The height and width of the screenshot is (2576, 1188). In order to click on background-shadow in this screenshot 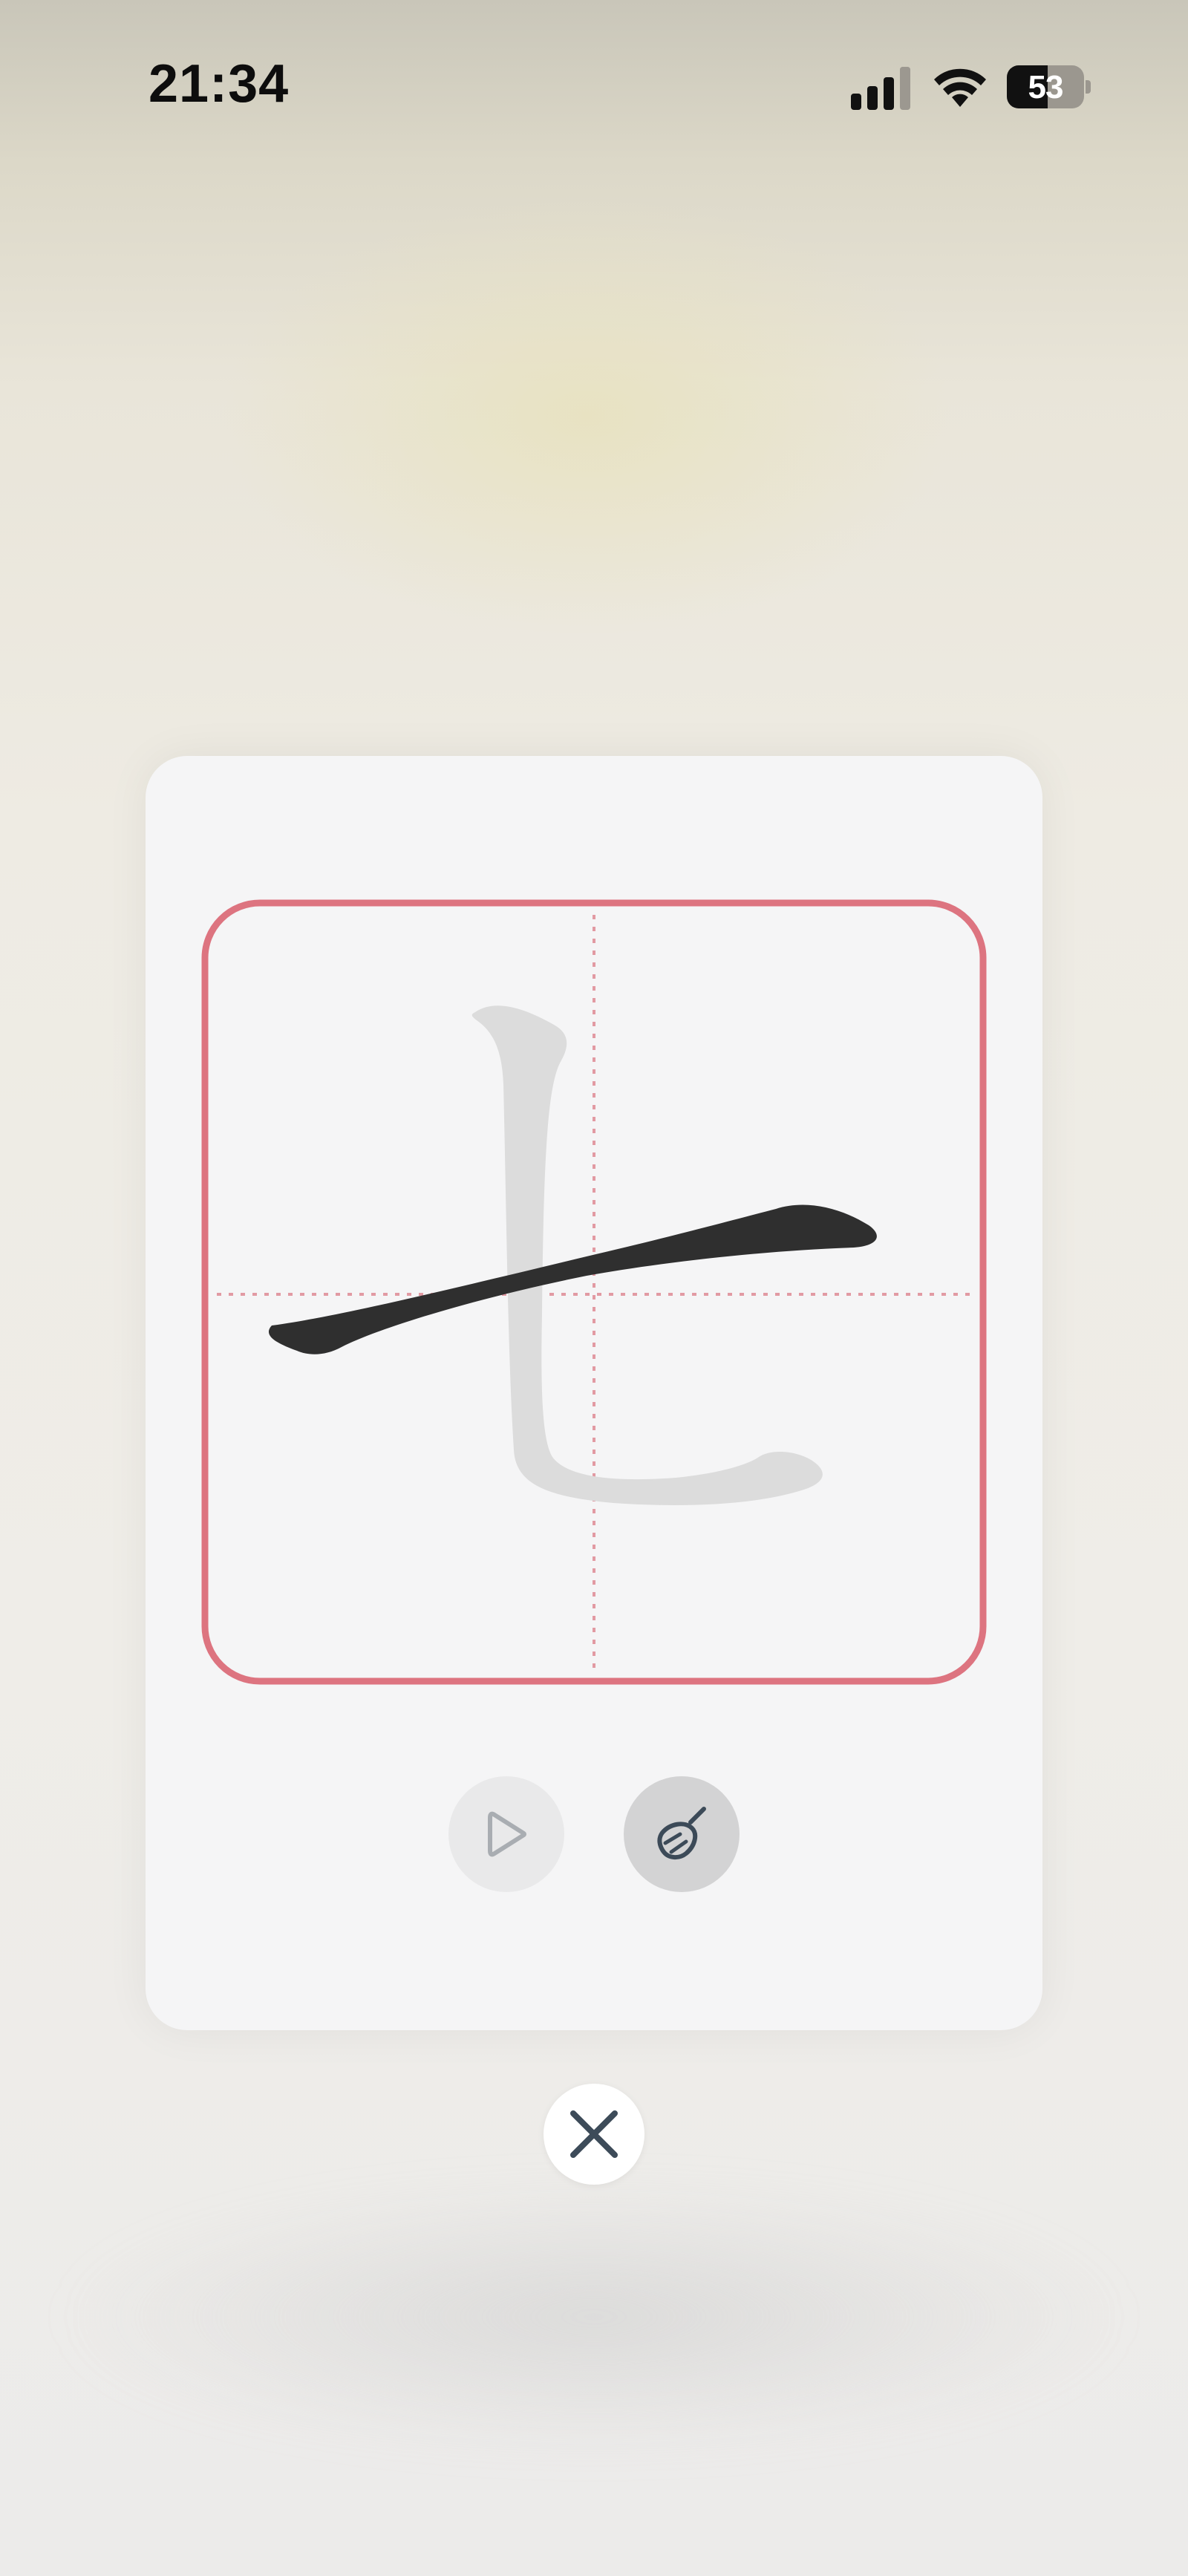, I will do `click(594, 2317)`.